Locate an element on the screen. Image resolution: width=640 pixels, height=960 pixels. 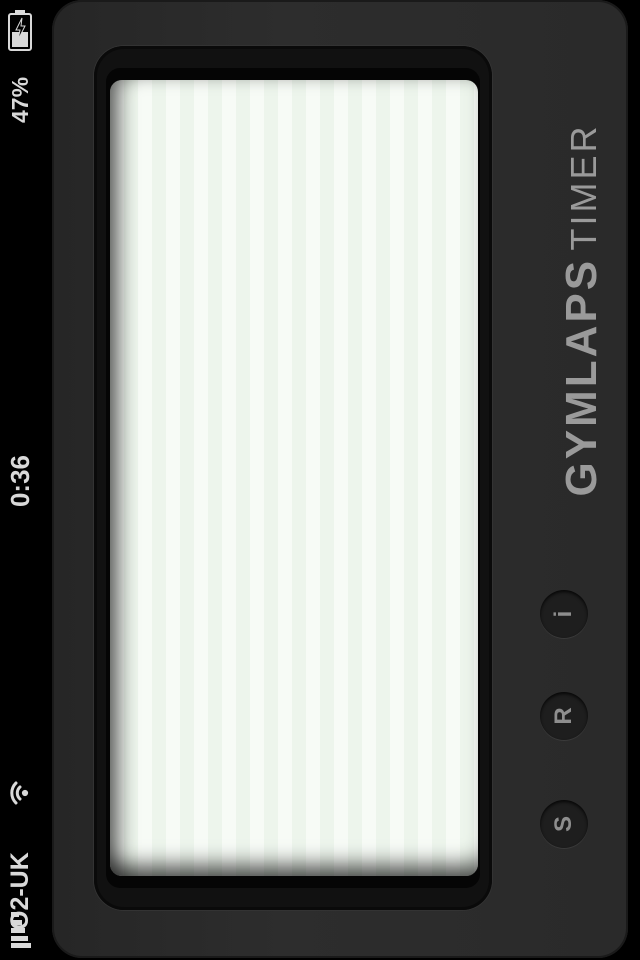
status-bar: O2-UK 0:36 47% is located at coordinates (20, 480).